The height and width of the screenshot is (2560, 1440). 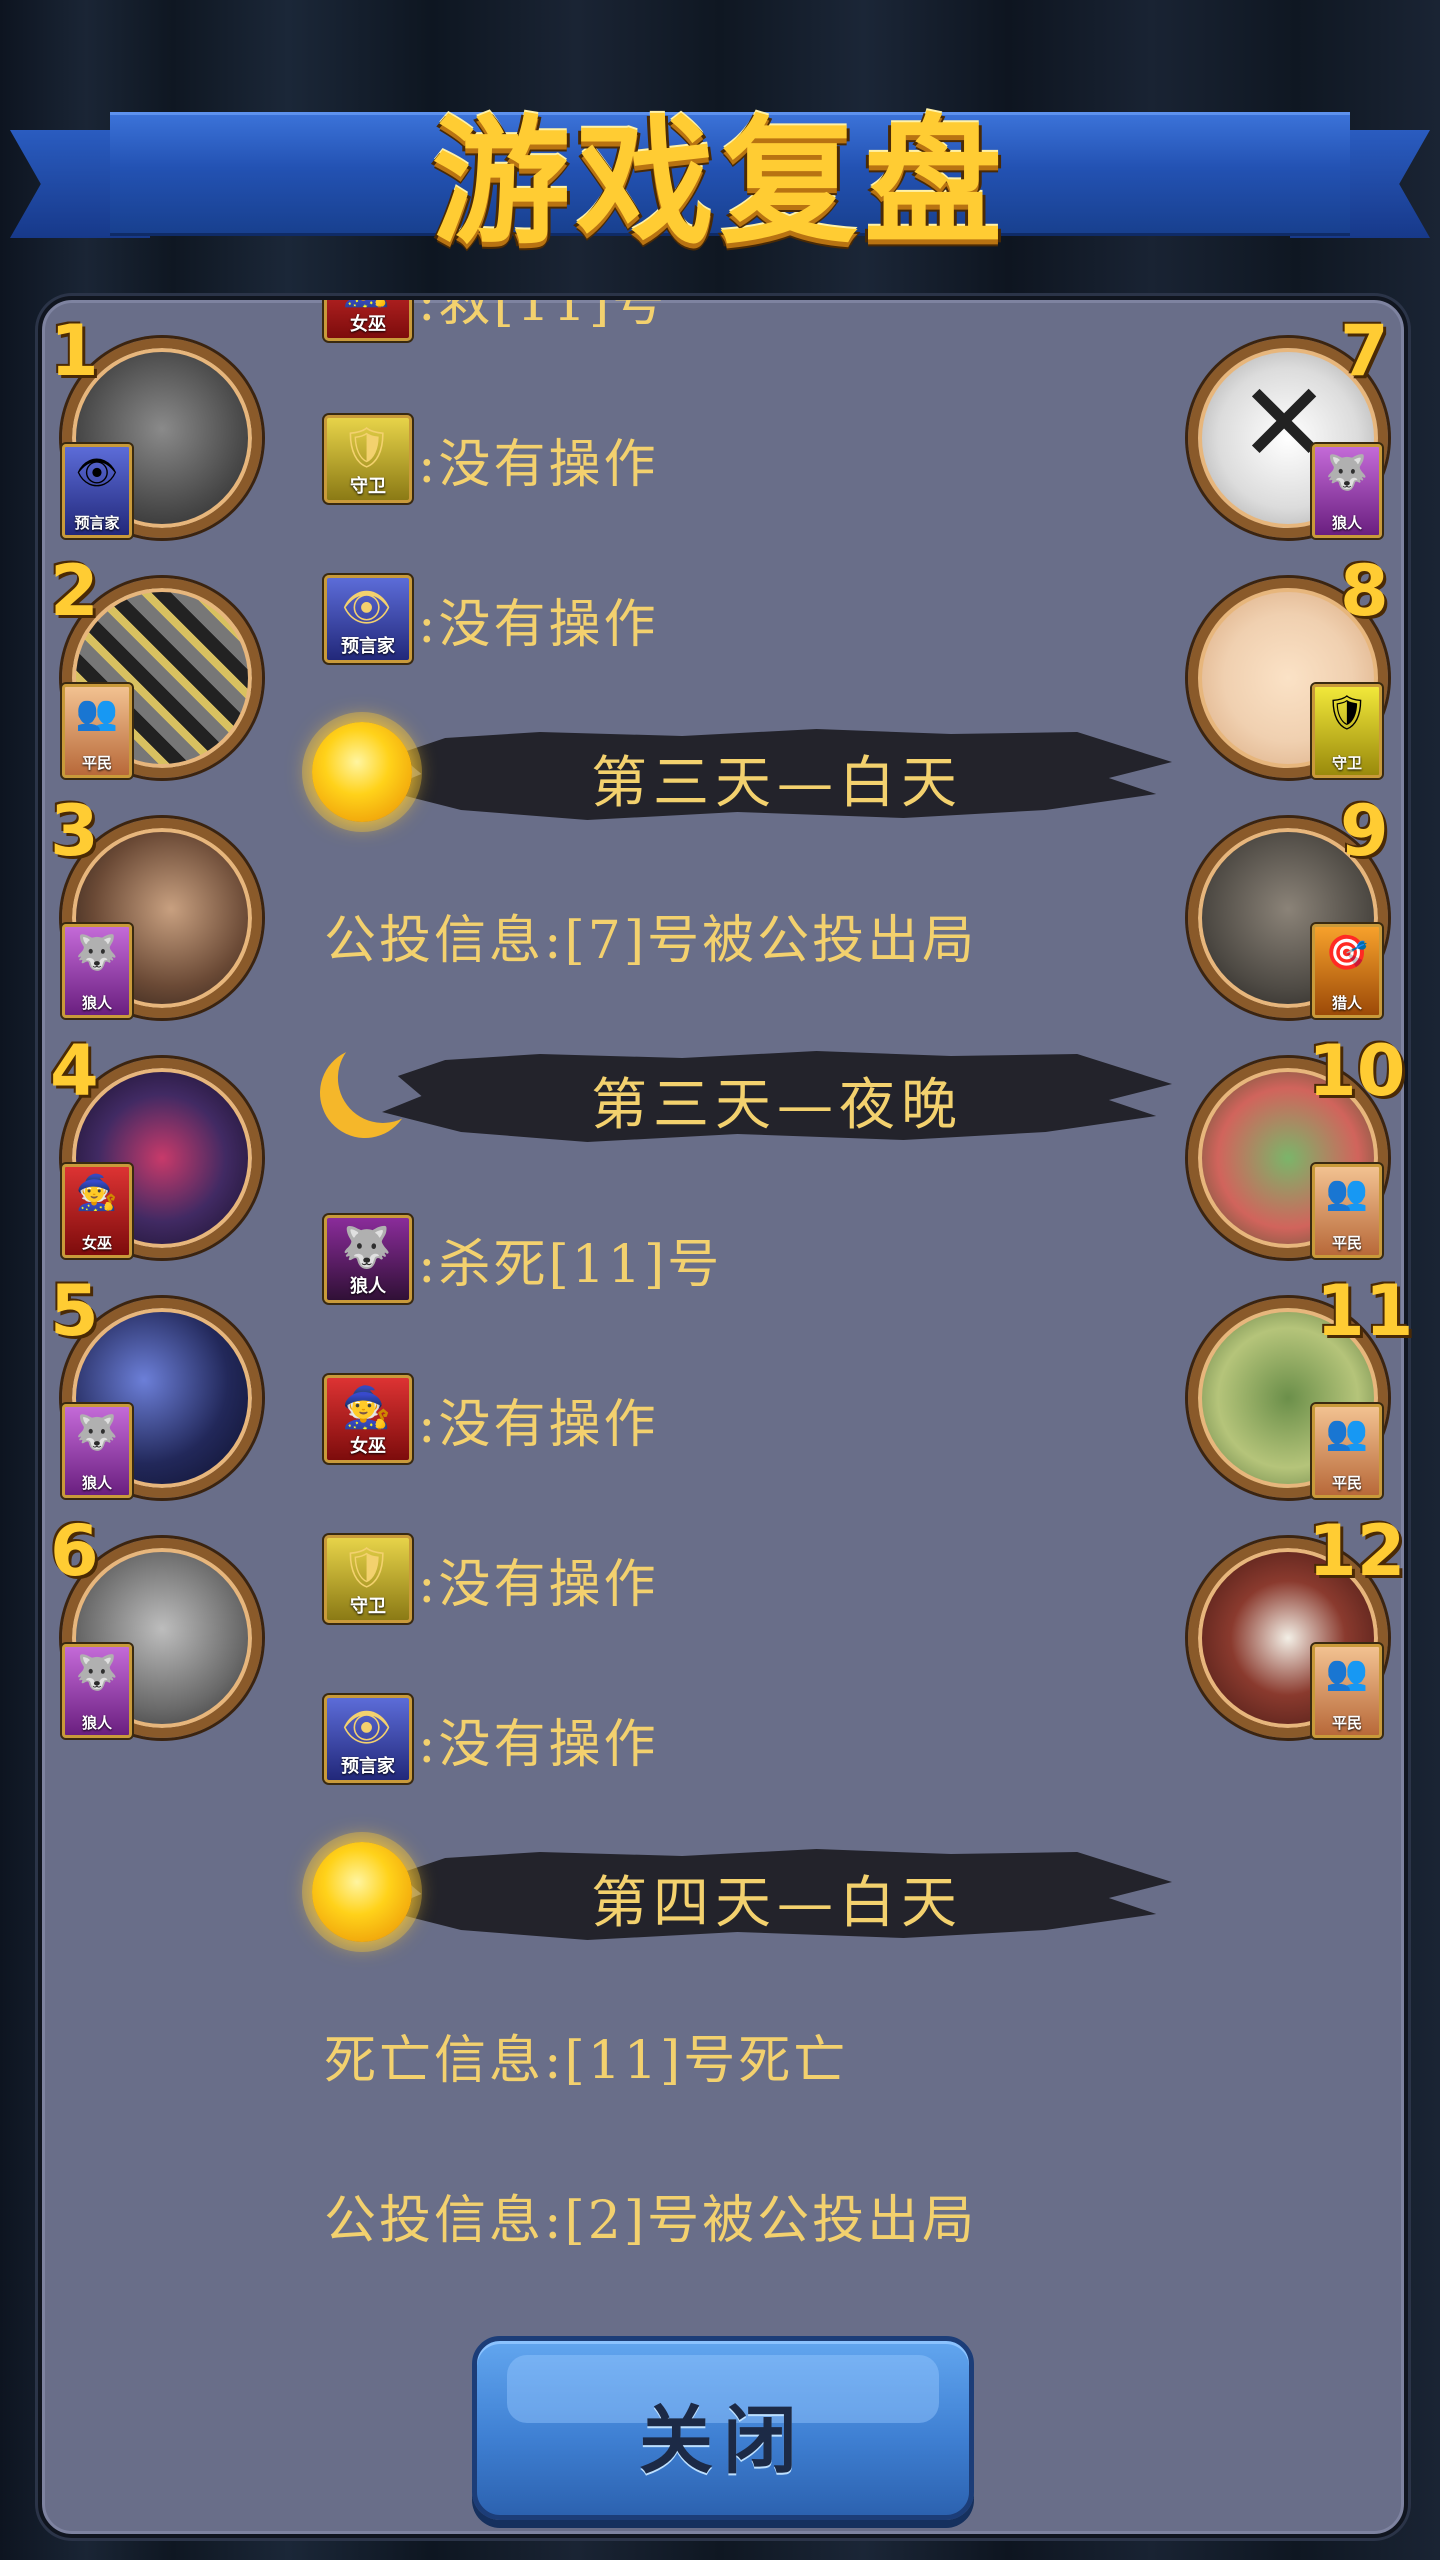 I want to click on seat-number: 12, so click(x=1357, y=1551).